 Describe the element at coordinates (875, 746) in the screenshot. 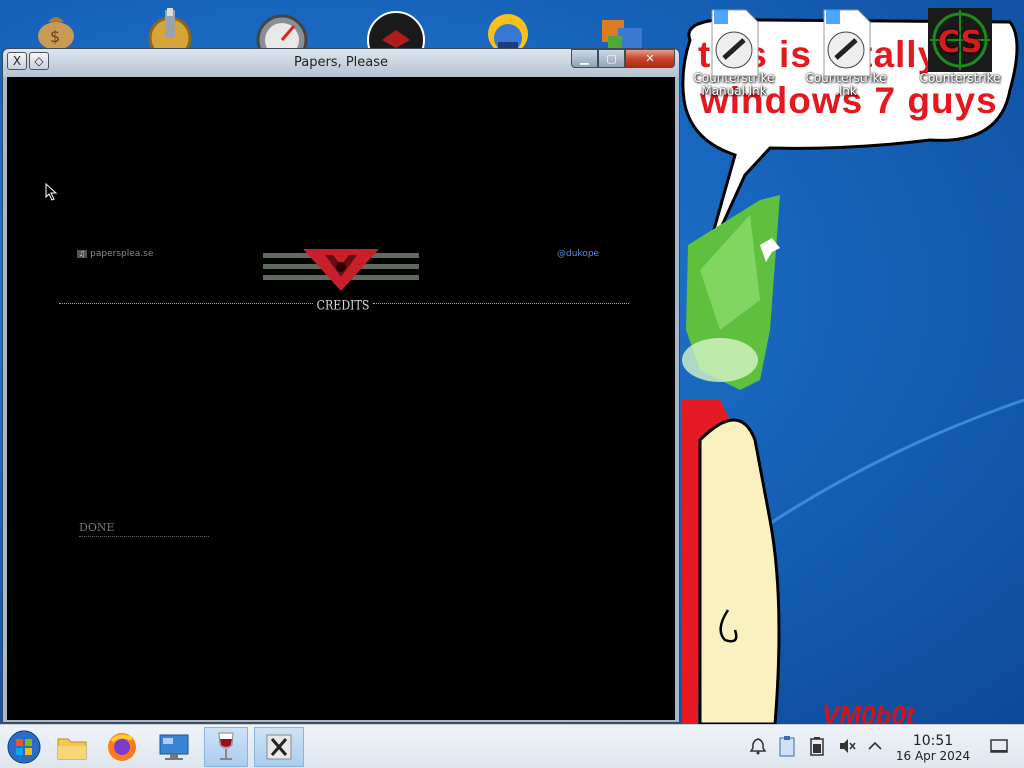

I see `chevron-up-icon` at that location.